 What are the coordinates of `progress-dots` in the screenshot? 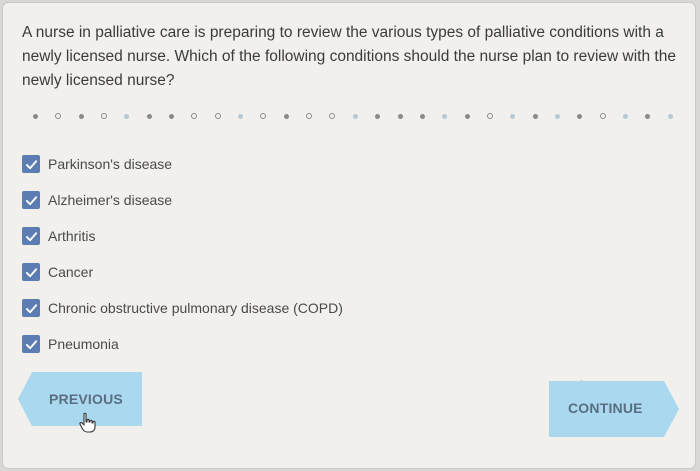 It's located at (353, 116).